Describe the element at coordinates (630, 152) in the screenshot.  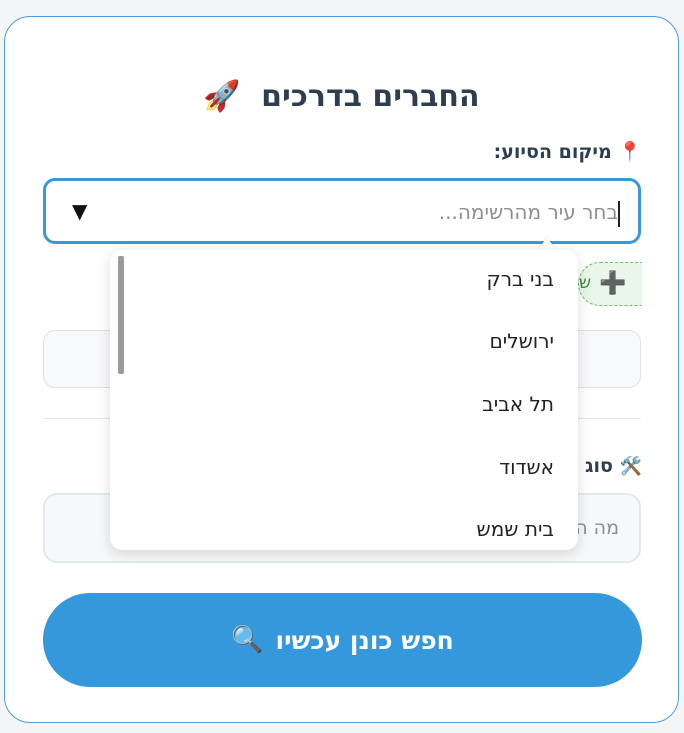
I see `pin-icon: 📍` at that location.